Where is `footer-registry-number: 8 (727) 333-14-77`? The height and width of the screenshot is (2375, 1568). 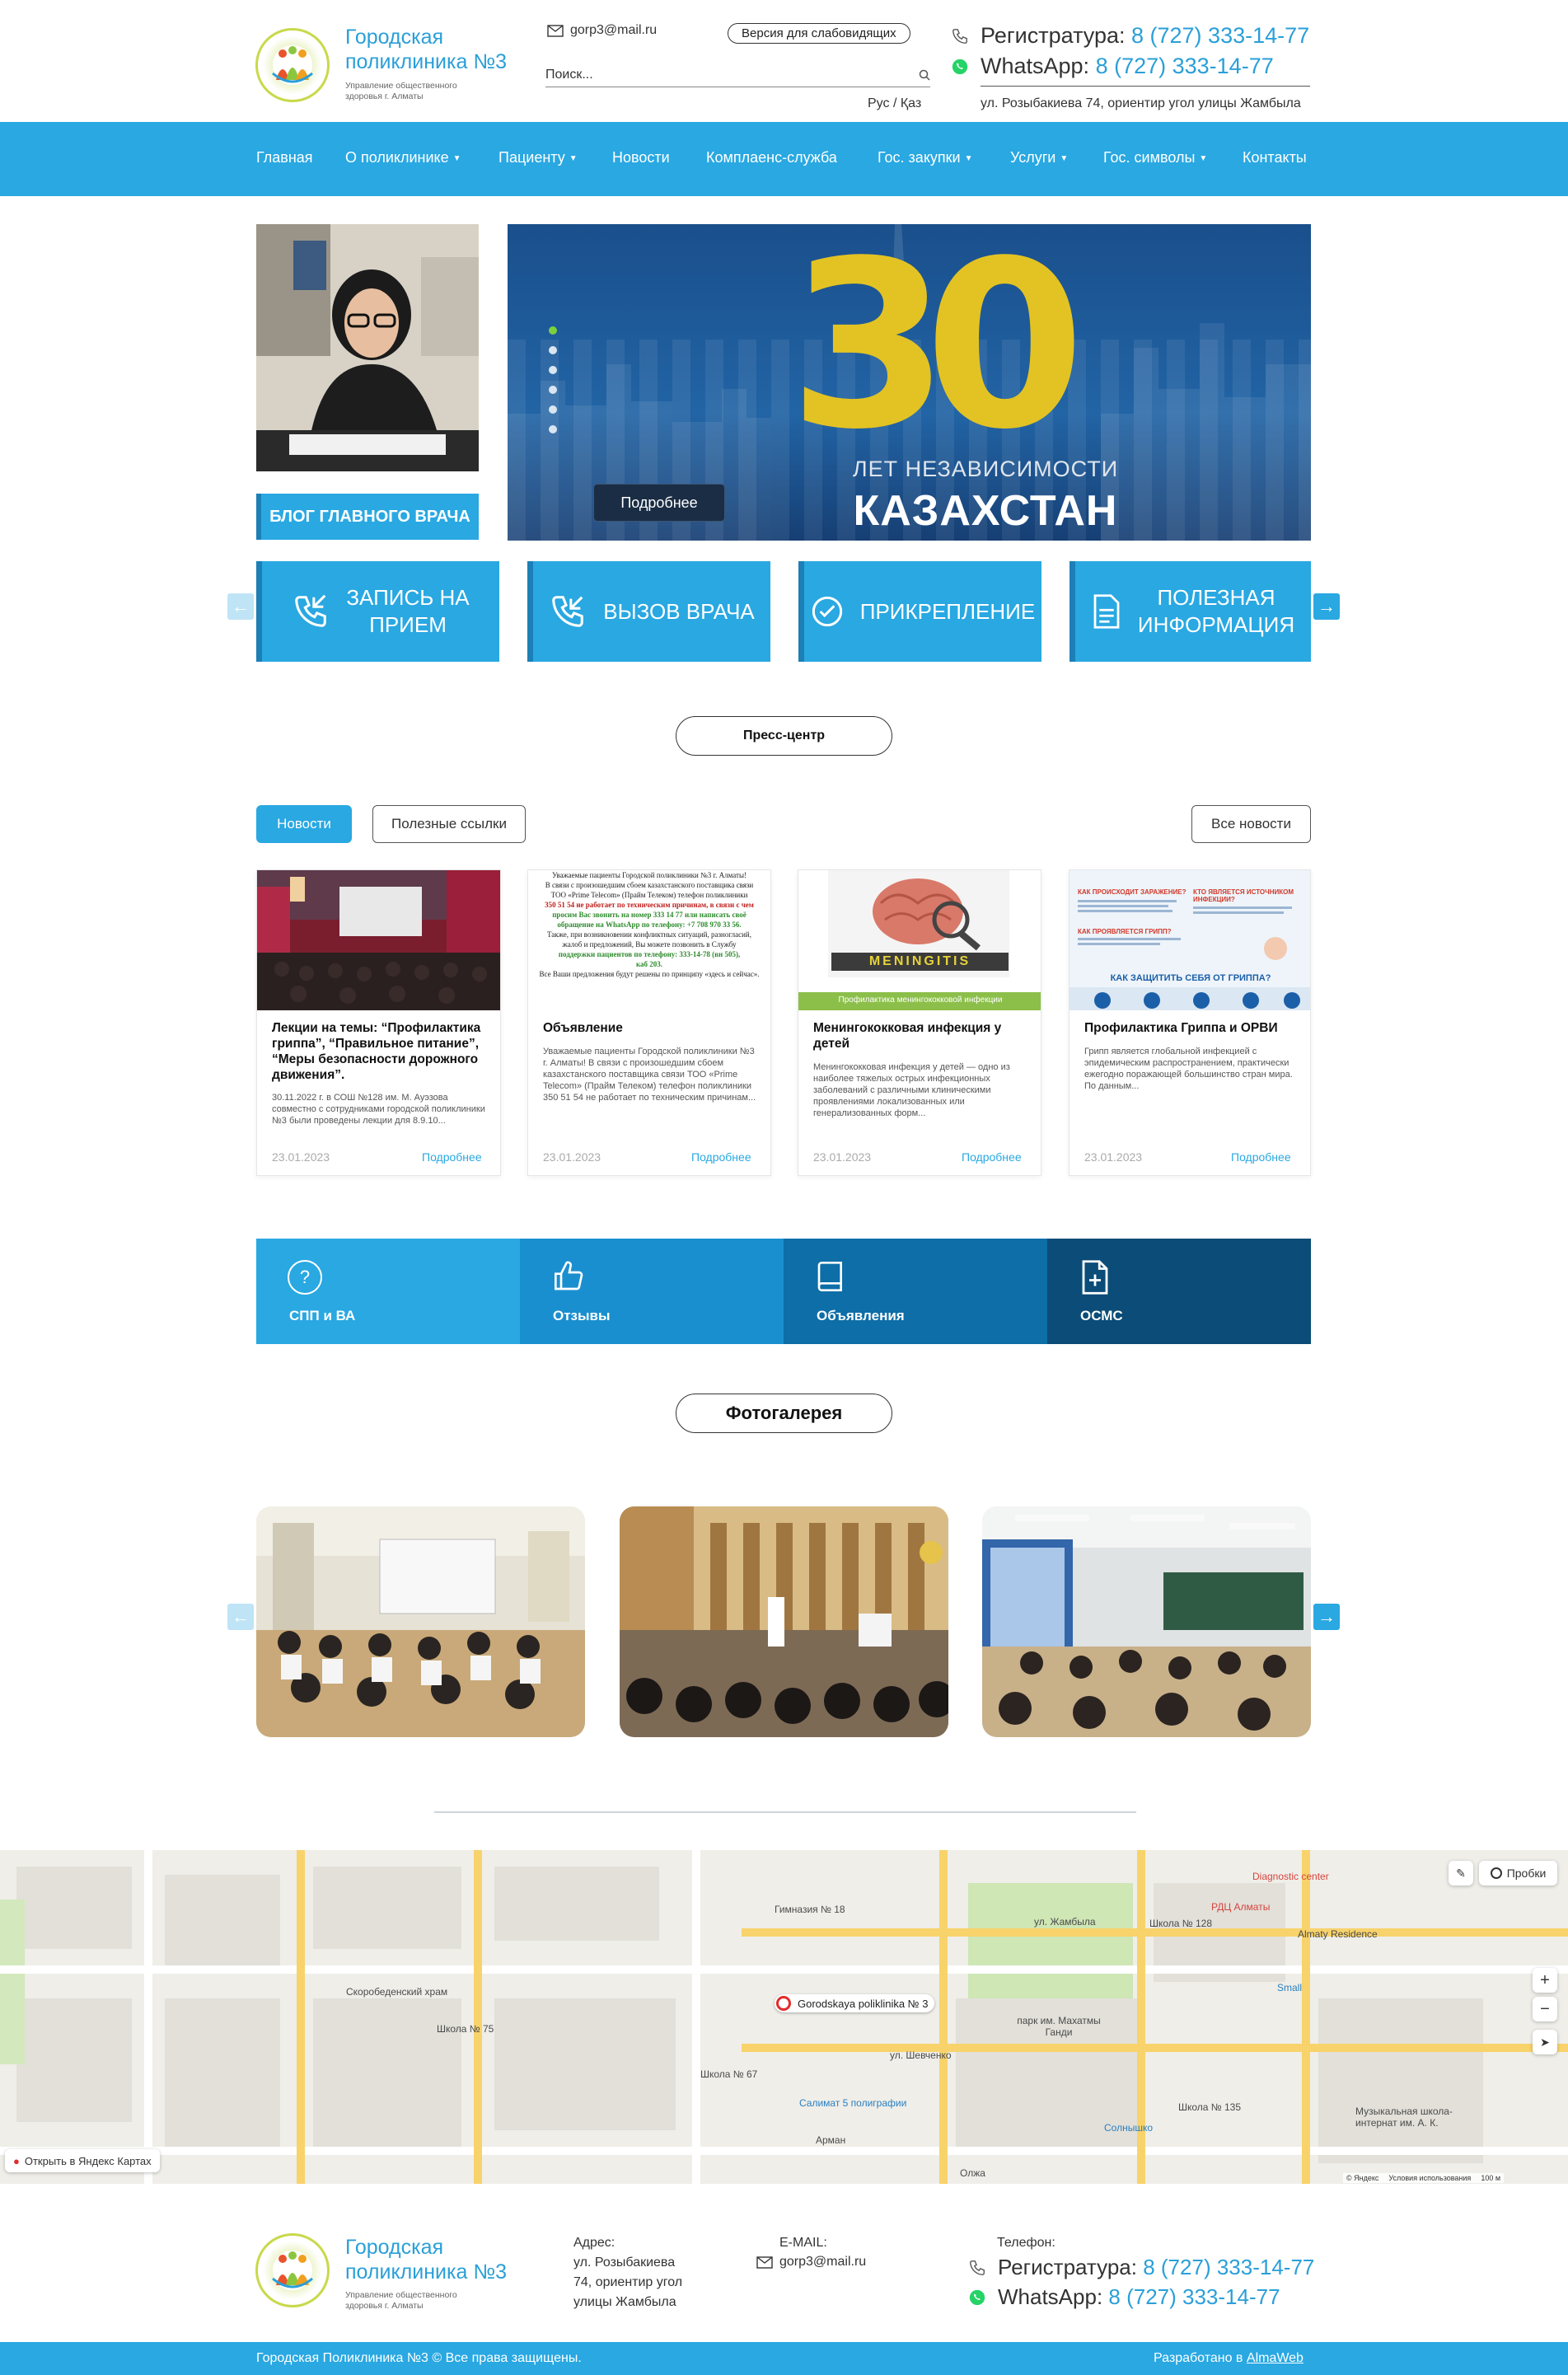 footer-registry-number: 8 (727) 333-14-77 is located at coordinates (1228, 2267).